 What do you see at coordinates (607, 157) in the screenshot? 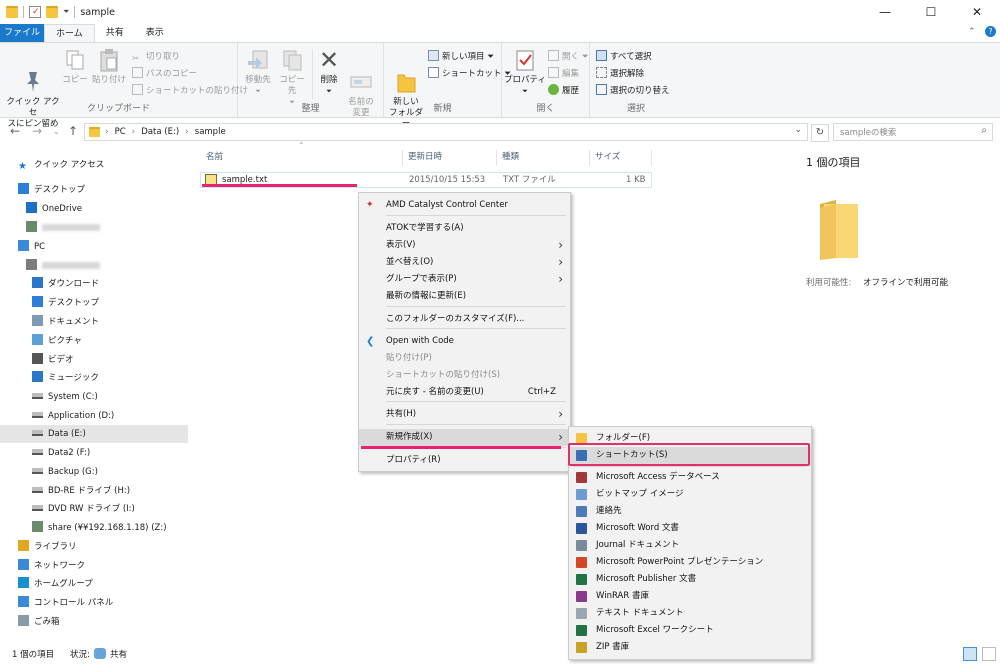
I see `column-size: サイズ` at bounding box center [607, 157].